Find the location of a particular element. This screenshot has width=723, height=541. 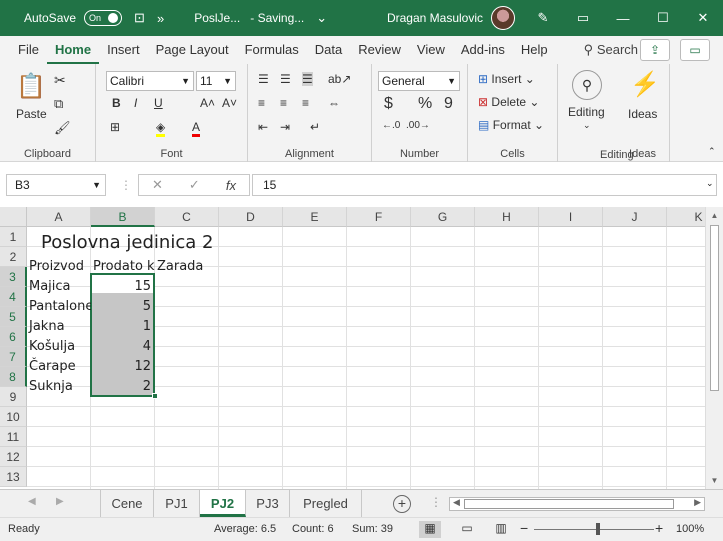

sold-cell: 5 is located at coordinates (122, 307).